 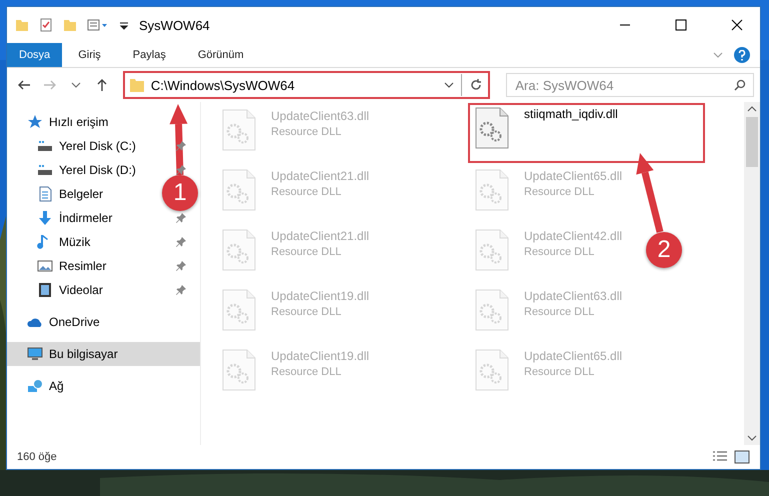 I want to click on sidebar-item: OneDrive, so click(x=103, y=322).